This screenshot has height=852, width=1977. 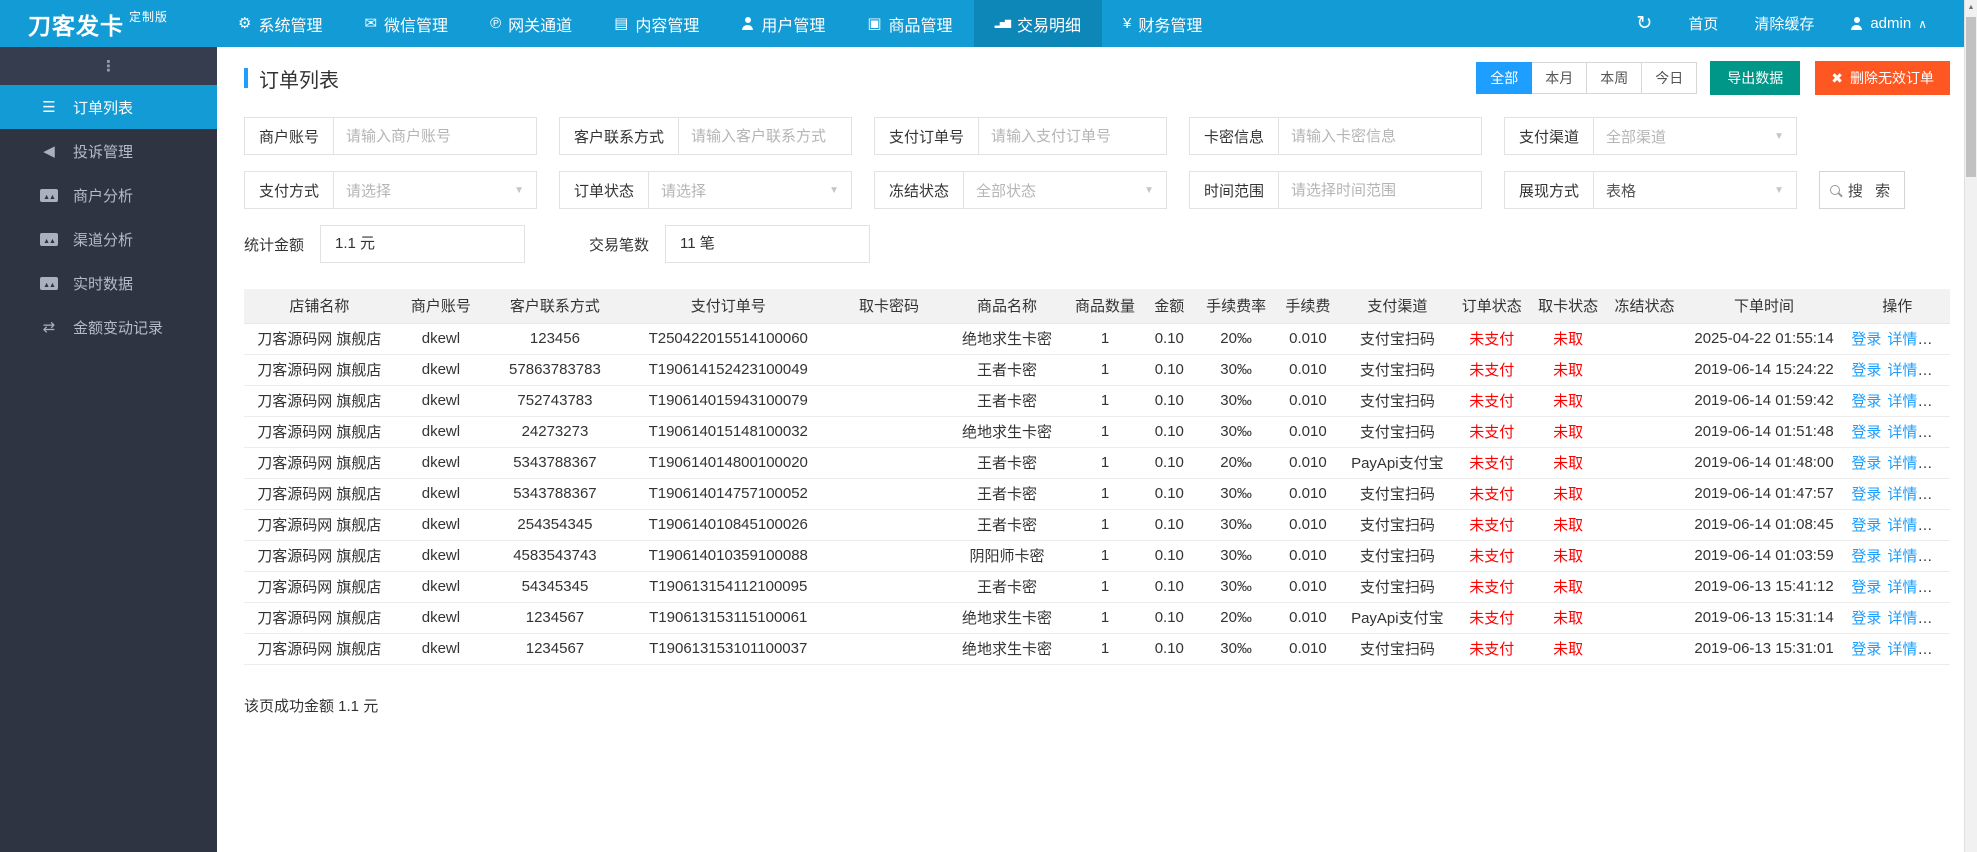 What do you see at coordinates (783, 23) in the screenshot?
I see `nav-item-5: 用户管理` at bounding box center [783, 23].